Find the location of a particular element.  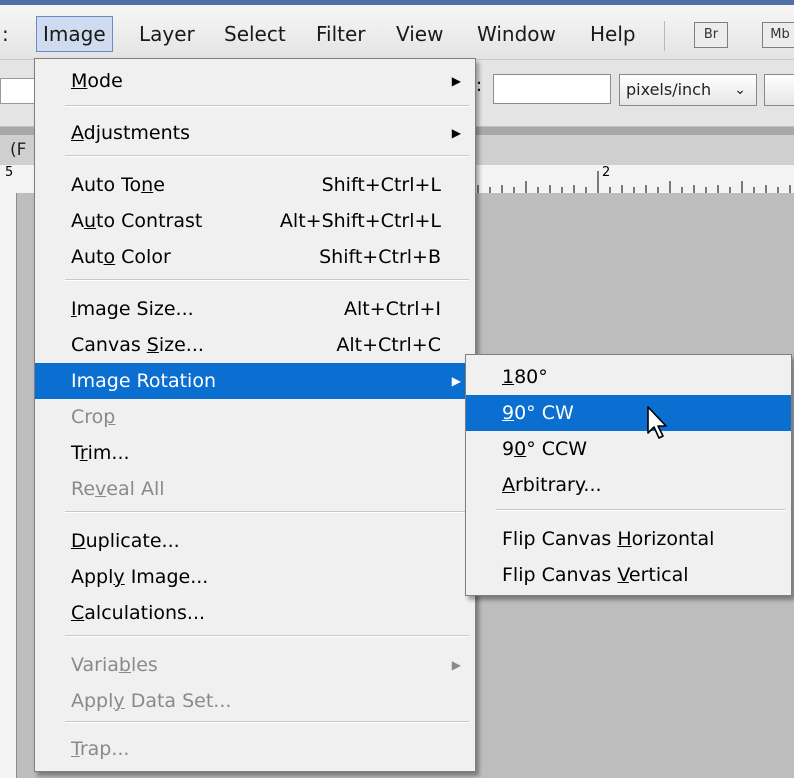

resolution-units-value: pixels/inch is located at coordinates (669, 89).